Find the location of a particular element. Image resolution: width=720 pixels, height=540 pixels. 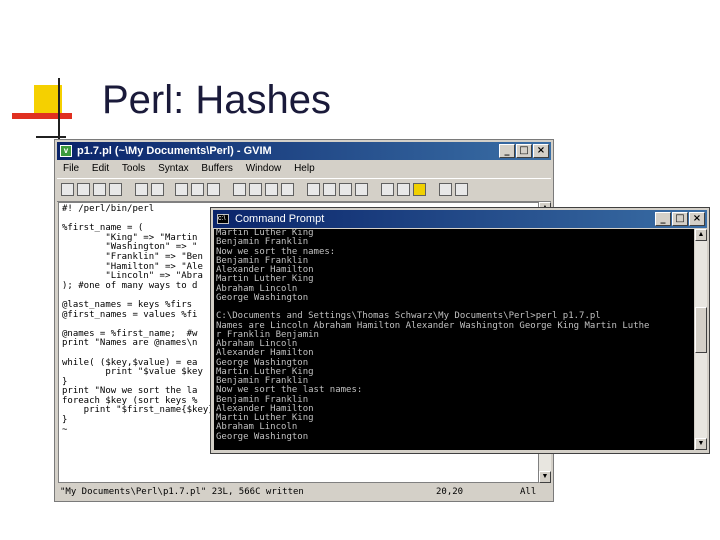

menu-tools: Tools is located at coordinates (133, 168).